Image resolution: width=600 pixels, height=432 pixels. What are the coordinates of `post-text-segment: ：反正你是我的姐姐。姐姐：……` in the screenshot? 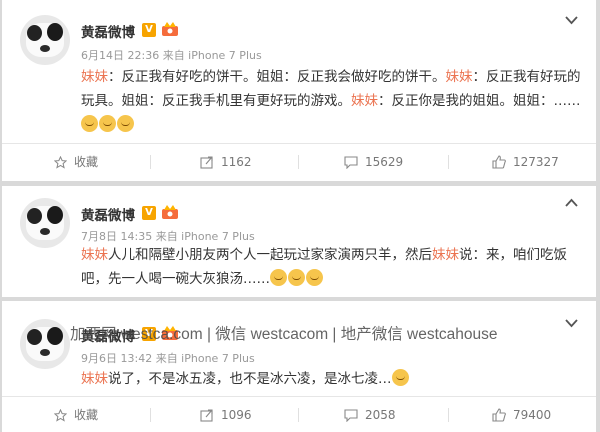 It's located at (479, 101).